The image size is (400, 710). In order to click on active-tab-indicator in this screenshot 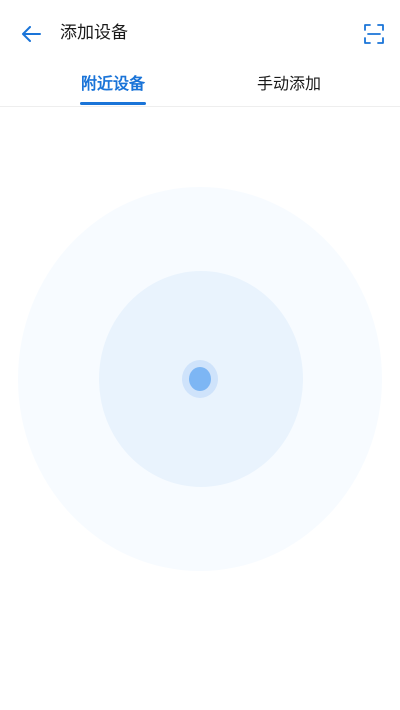, I will do `click(113, 103)`.